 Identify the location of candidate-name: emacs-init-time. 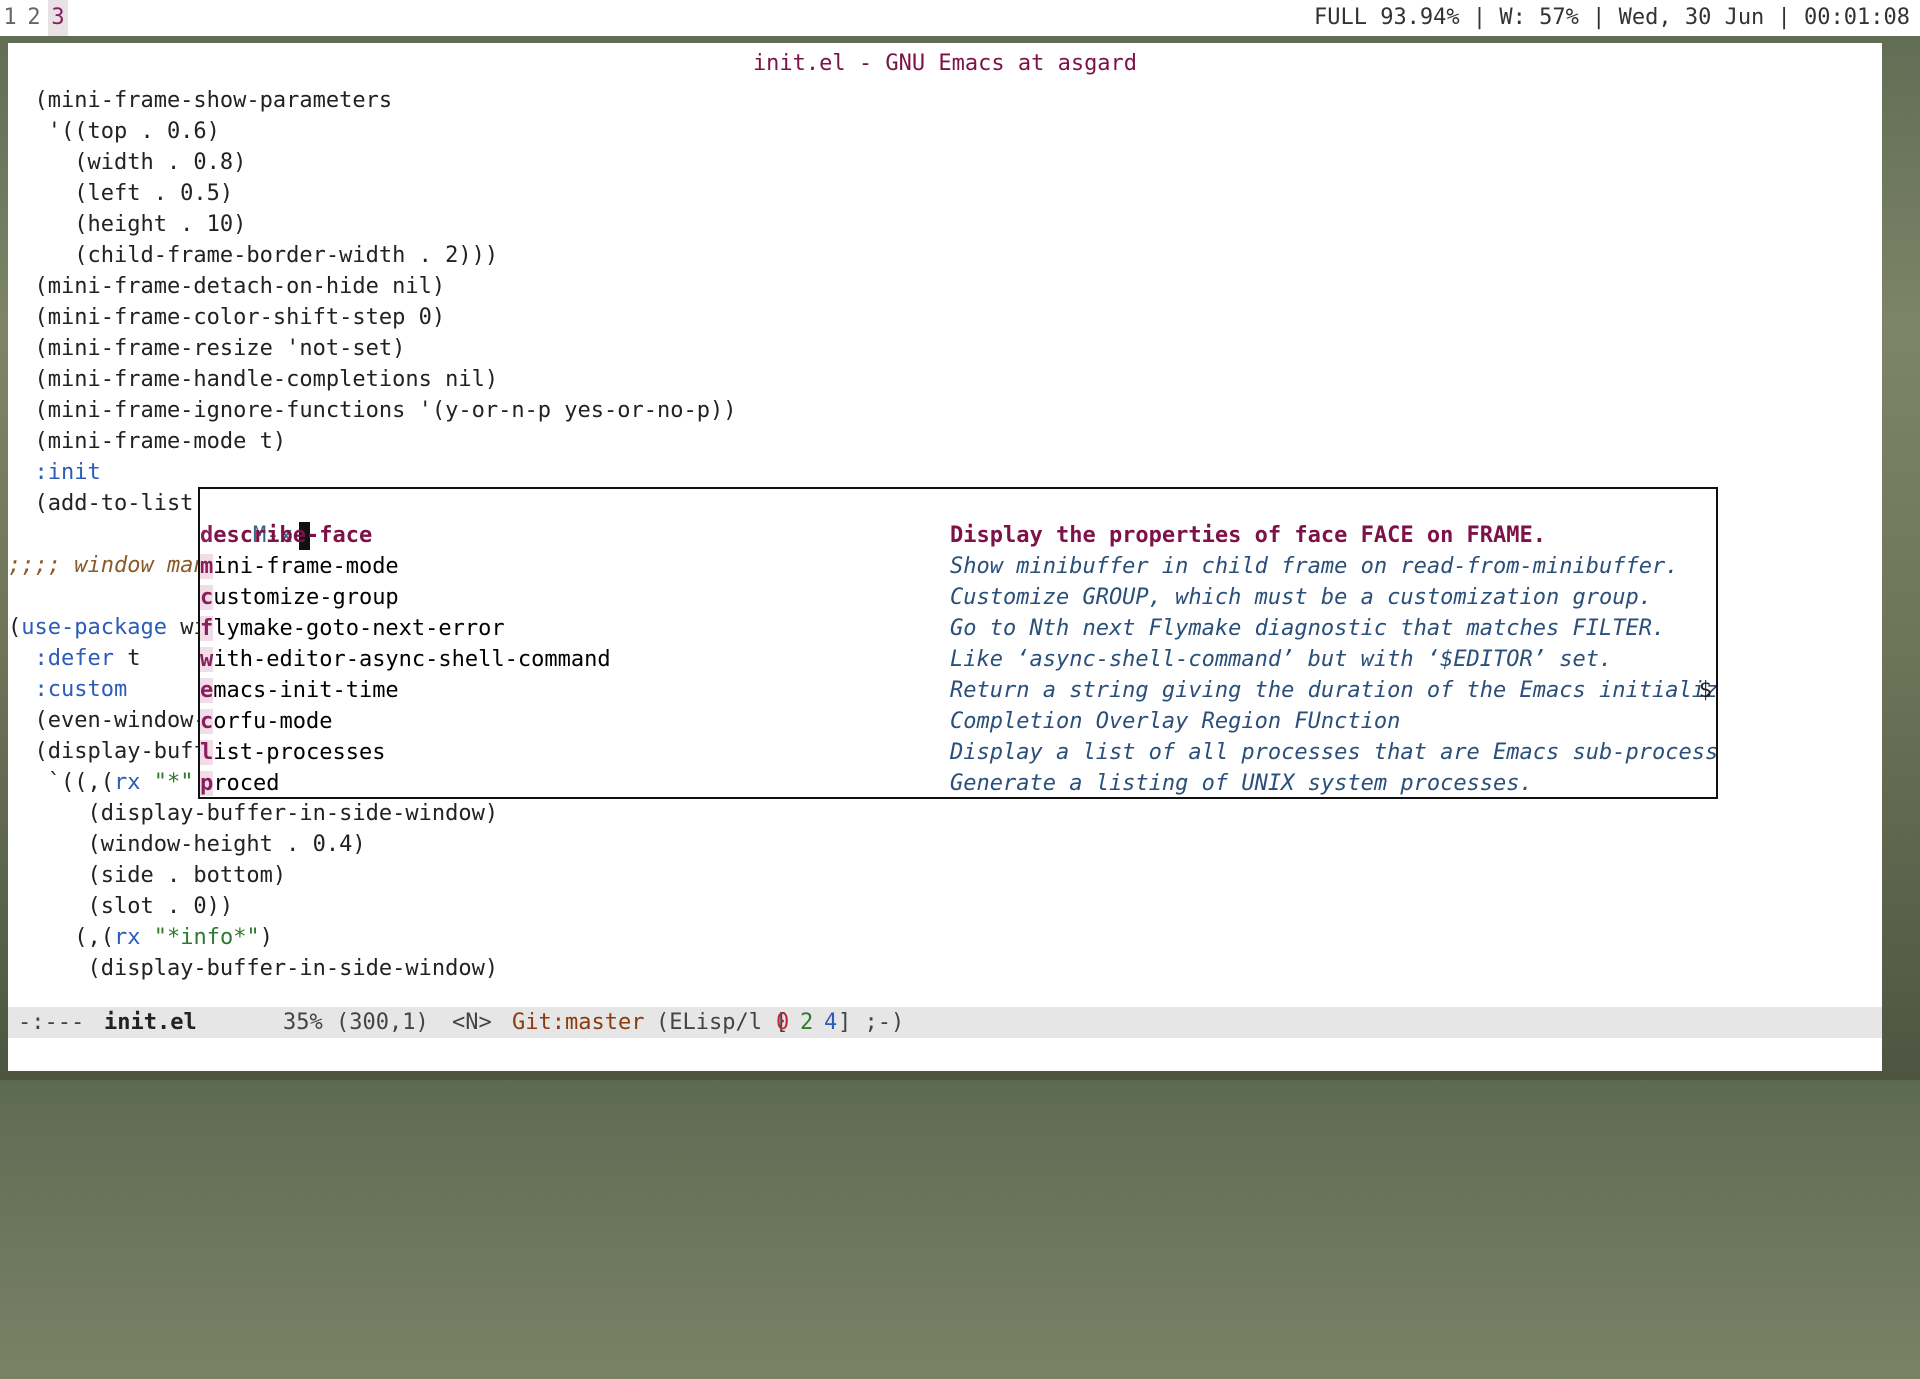
(299, 690).